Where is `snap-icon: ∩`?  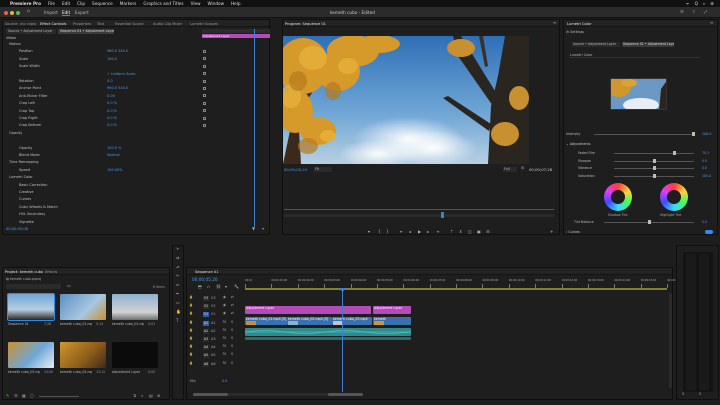 snap-icon: ∩ is located at coordinates (208, 287).